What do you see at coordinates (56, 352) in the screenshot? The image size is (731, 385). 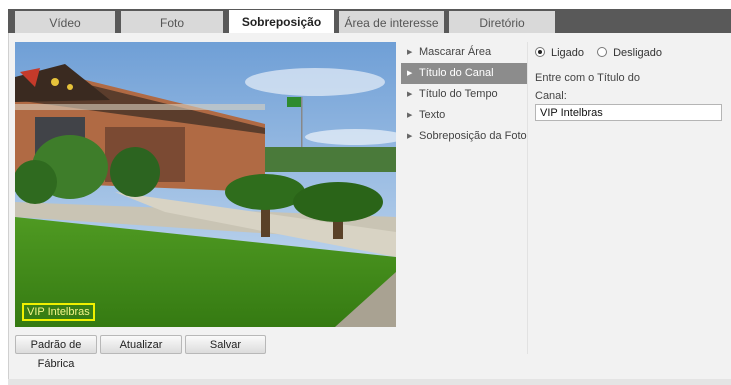 I see `factory-default-button: Padrão de Fábrica` at bounding box center [56, 352].